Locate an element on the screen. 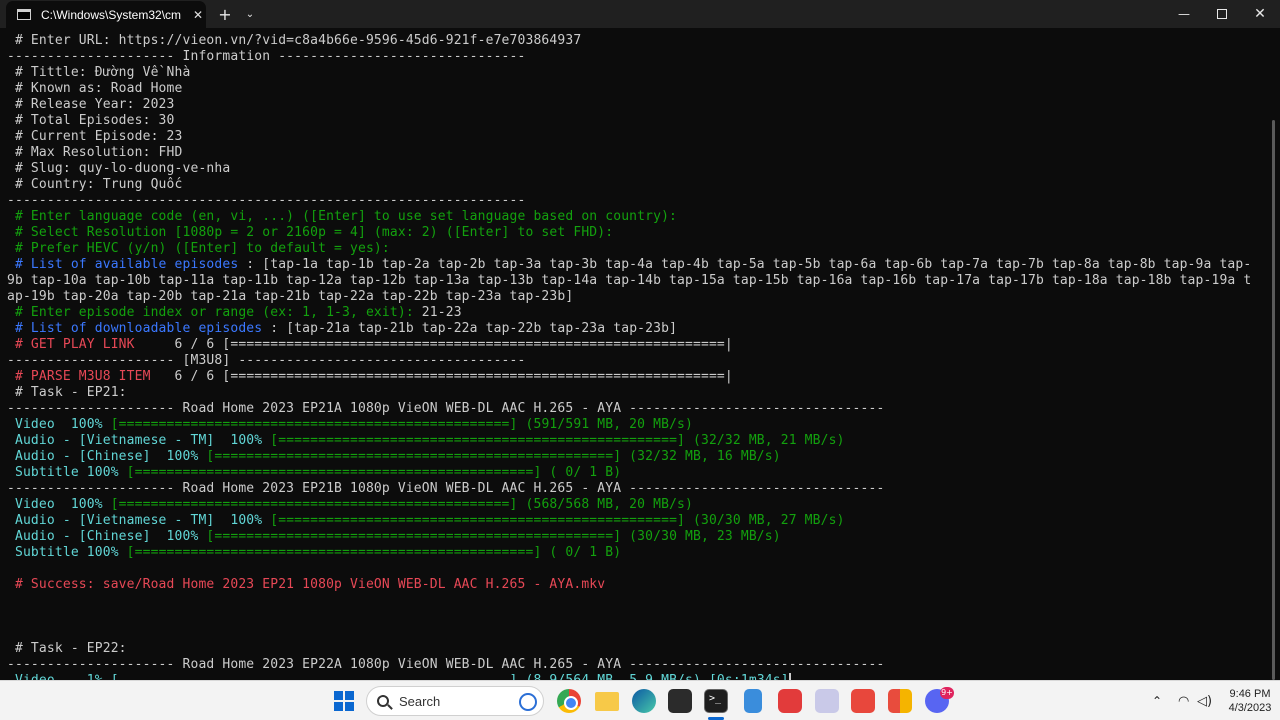  tab-cmd: C:\Windows\System32\cmd.e ✕ is located at coordinates (106, 14).